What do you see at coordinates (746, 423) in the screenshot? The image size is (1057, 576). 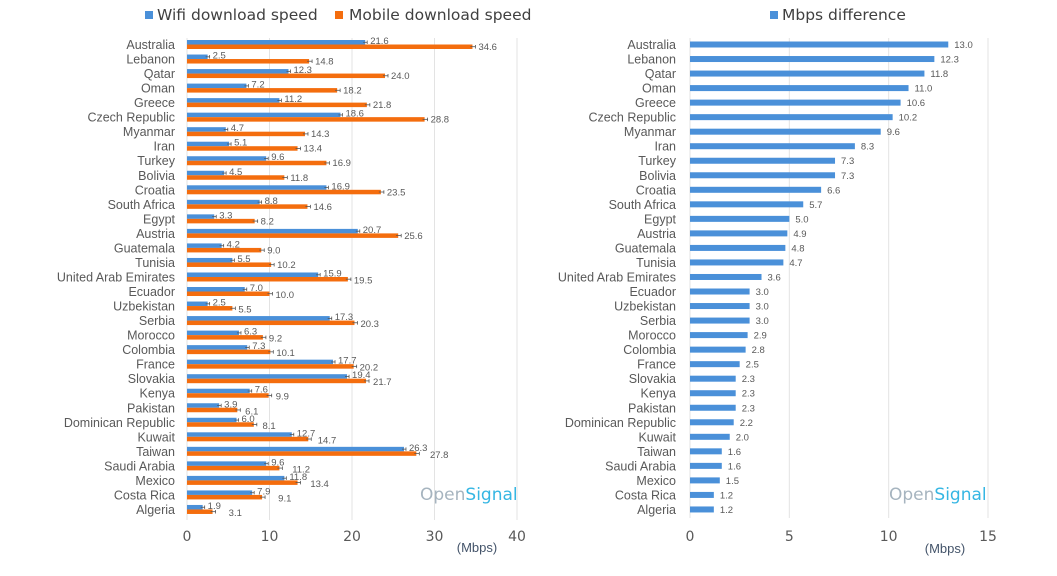 I see `data-label-difference: 2.2` at bounding box center [746, 423].